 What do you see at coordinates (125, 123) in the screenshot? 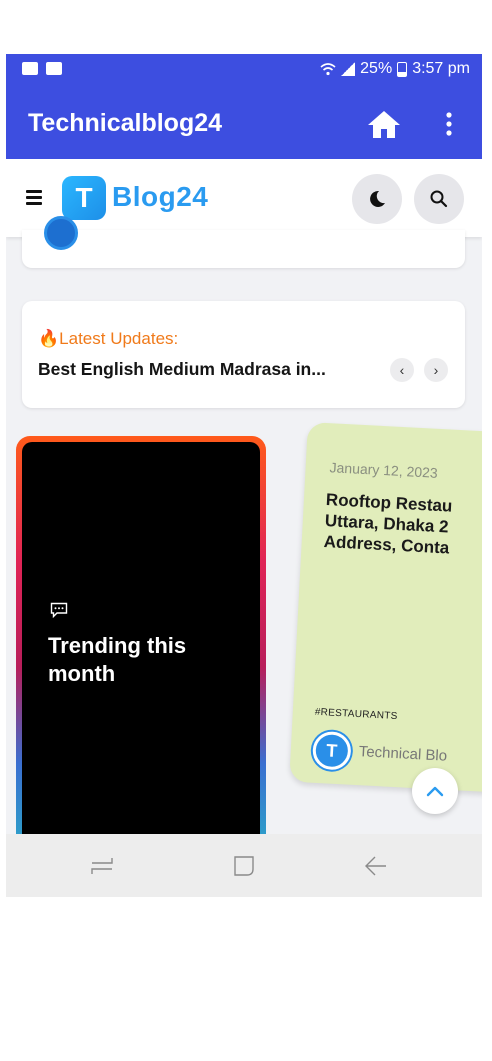
I see `app-title: Technicalblog24` at bounding box center [125, 123].